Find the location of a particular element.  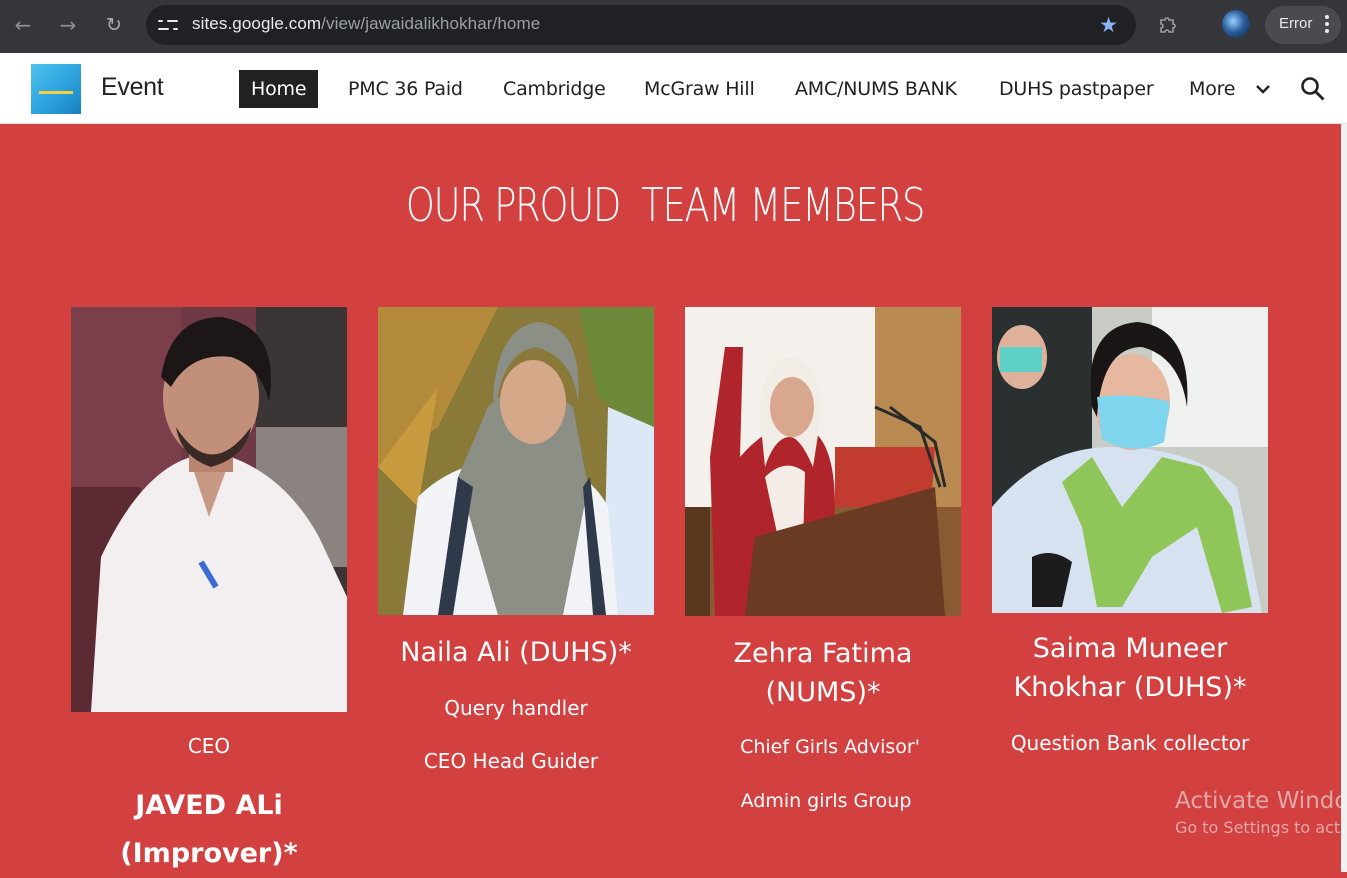

member-photo-zehra is located at coordinates (823, 461).